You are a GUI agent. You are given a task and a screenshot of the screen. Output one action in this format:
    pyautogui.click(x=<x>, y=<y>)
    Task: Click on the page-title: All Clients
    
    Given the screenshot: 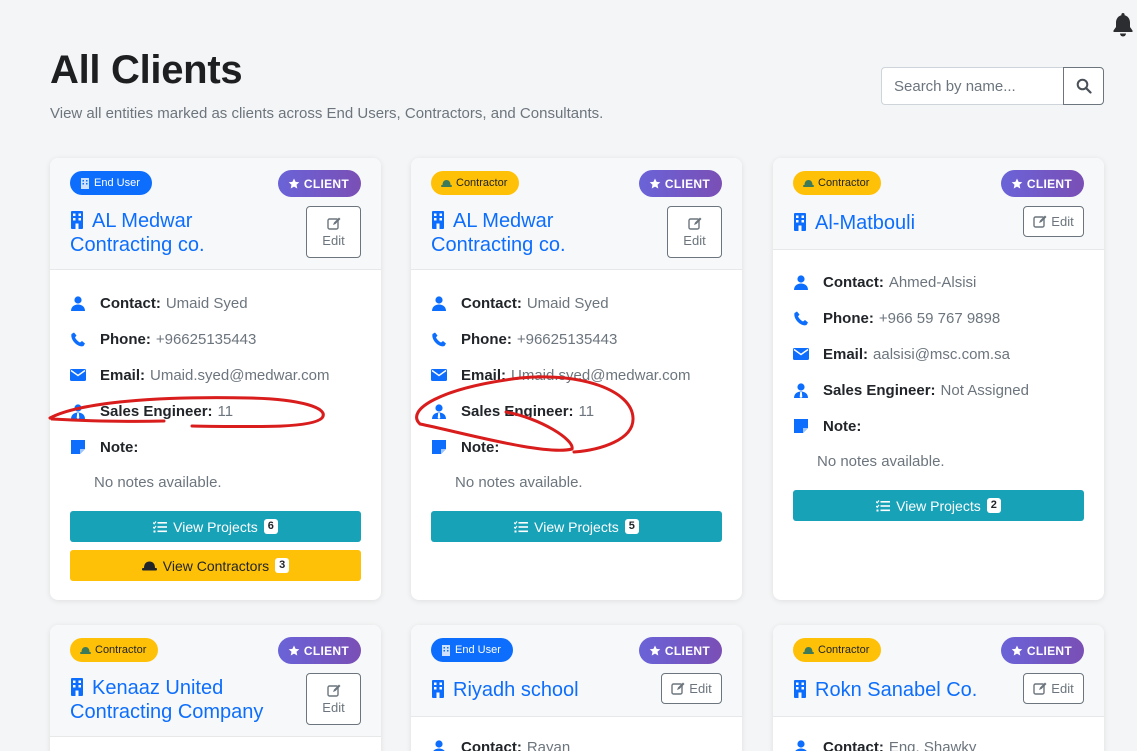 What is the action you would take?
    pyautogui.click(x=146, y=70)
    